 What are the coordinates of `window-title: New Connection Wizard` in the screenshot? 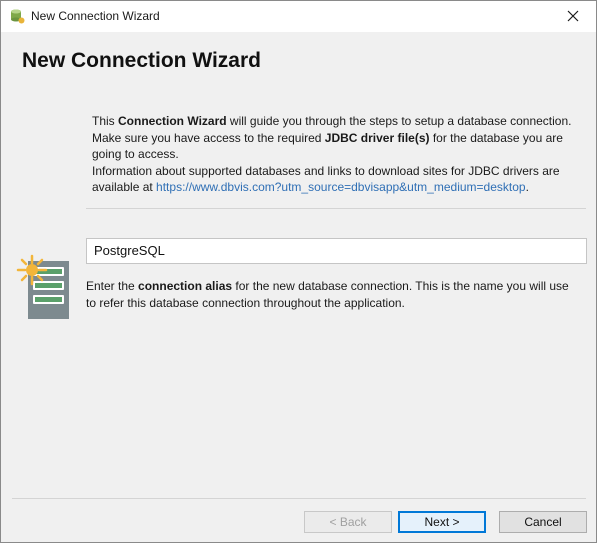 It's located at (95, 16).